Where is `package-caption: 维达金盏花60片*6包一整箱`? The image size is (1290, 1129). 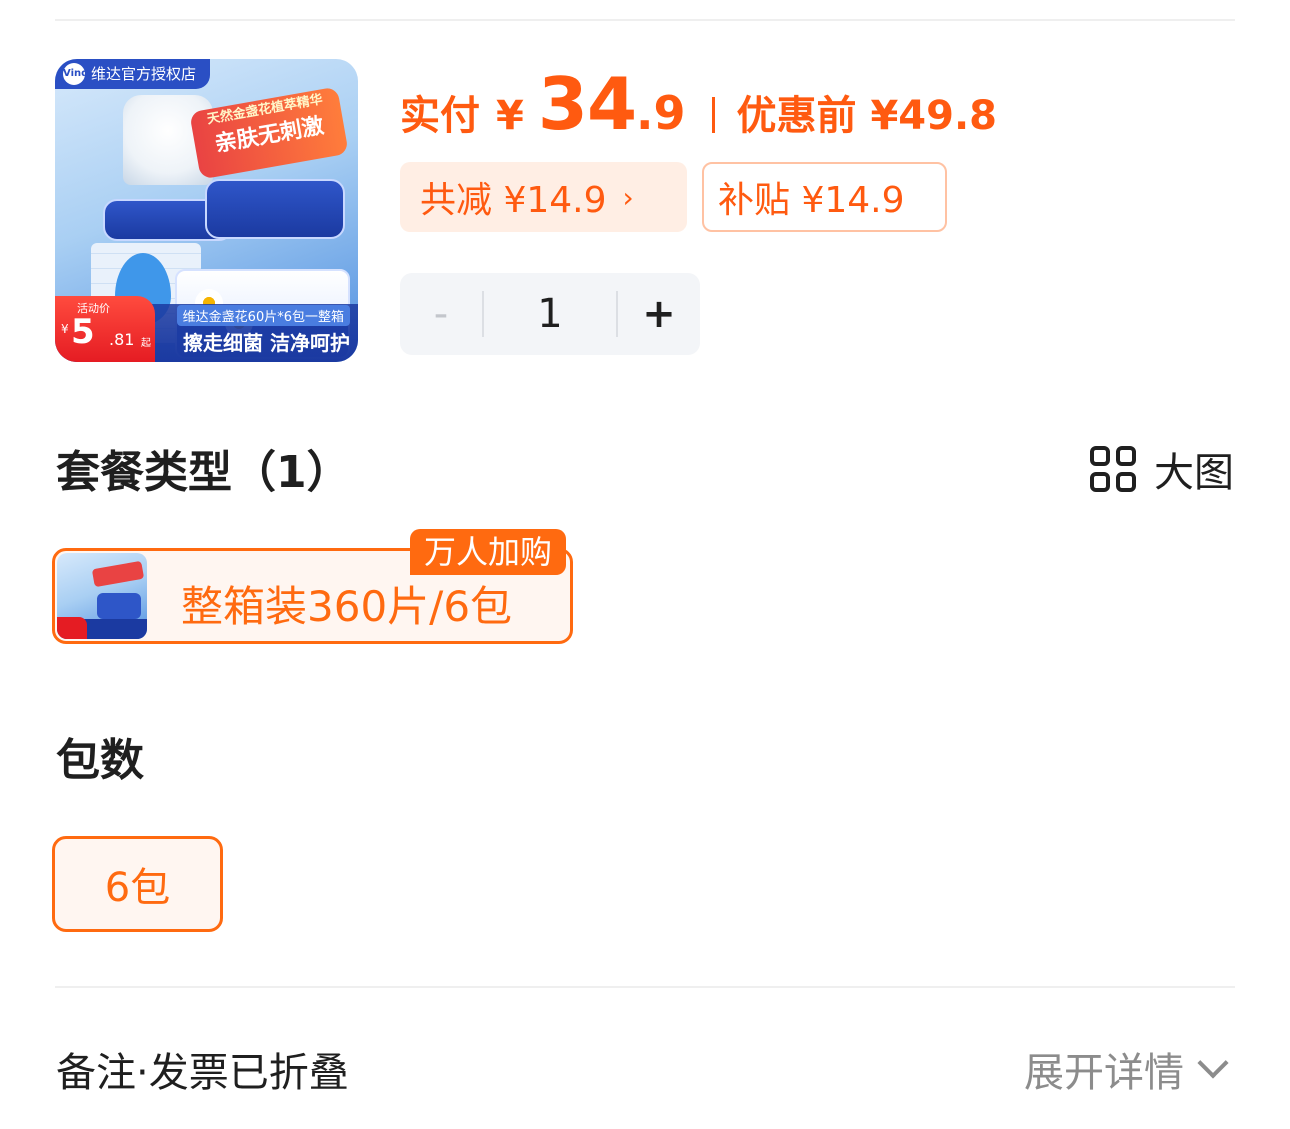
package-caption: 维达金盏花60片*6包一整箱 is located at coordinates (263, 315).